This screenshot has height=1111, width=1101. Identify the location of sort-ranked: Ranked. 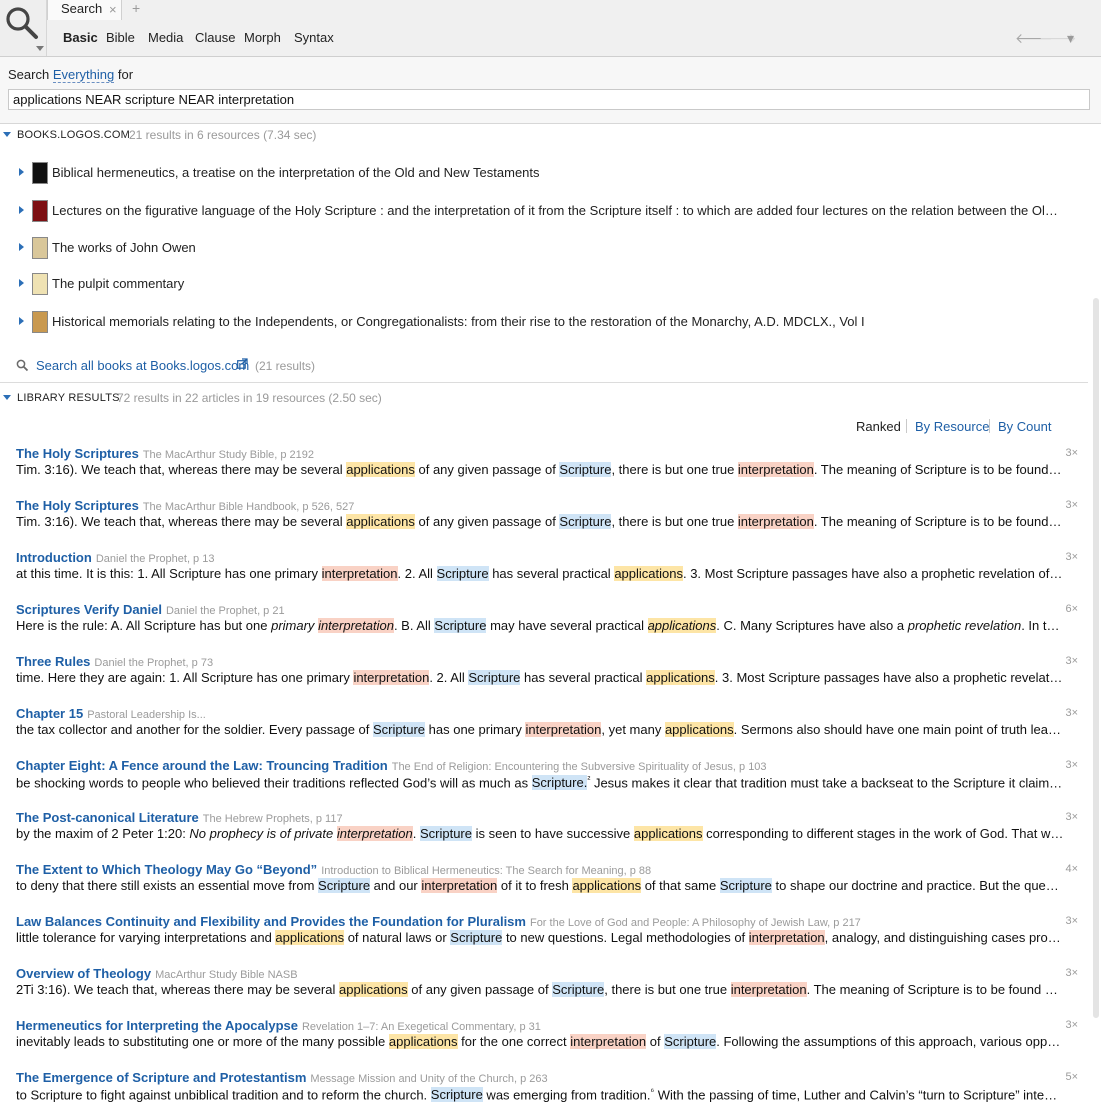
(878, 426).